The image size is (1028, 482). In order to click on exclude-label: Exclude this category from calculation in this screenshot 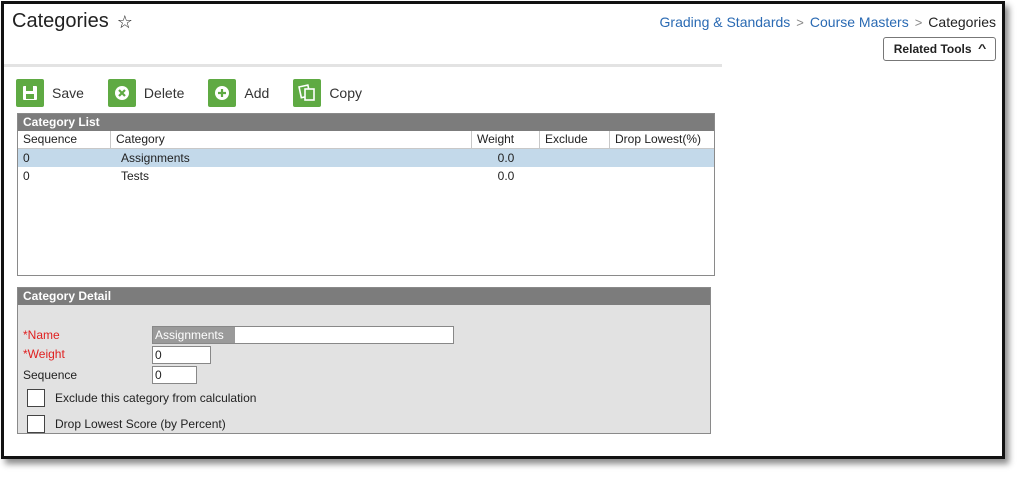, I will do `click(156, 398)`.